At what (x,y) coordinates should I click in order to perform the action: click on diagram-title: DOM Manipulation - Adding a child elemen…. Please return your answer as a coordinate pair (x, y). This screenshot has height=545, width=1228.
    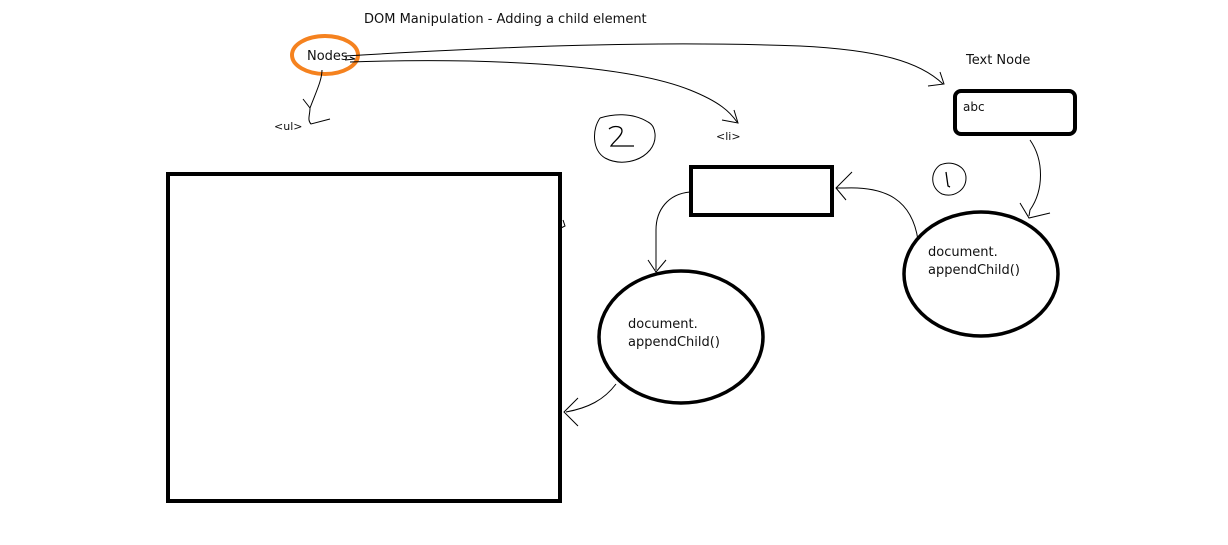
    Looking at the image, I should click on (505, 19).